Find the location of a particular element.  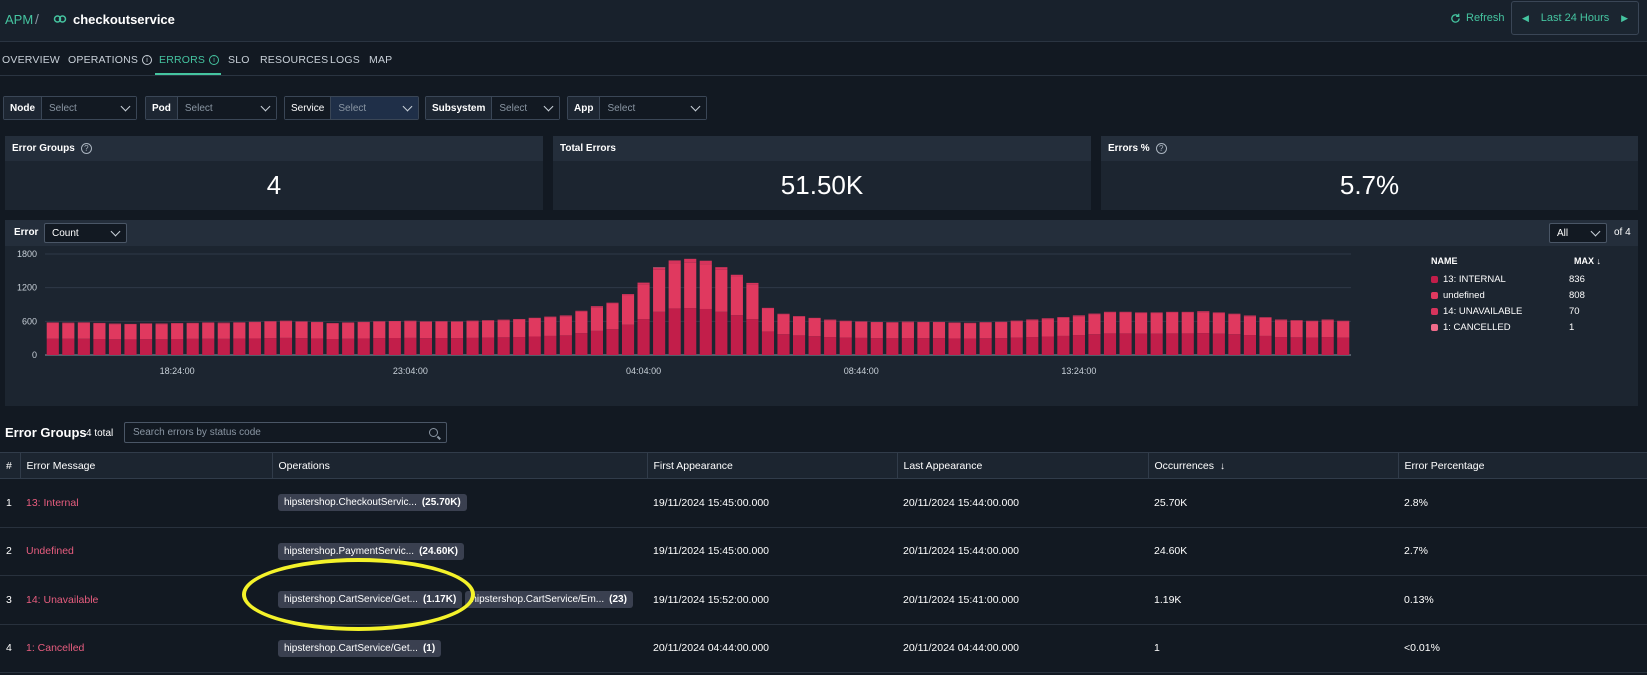

help-icon: ? is located at coordinates (86, 148).